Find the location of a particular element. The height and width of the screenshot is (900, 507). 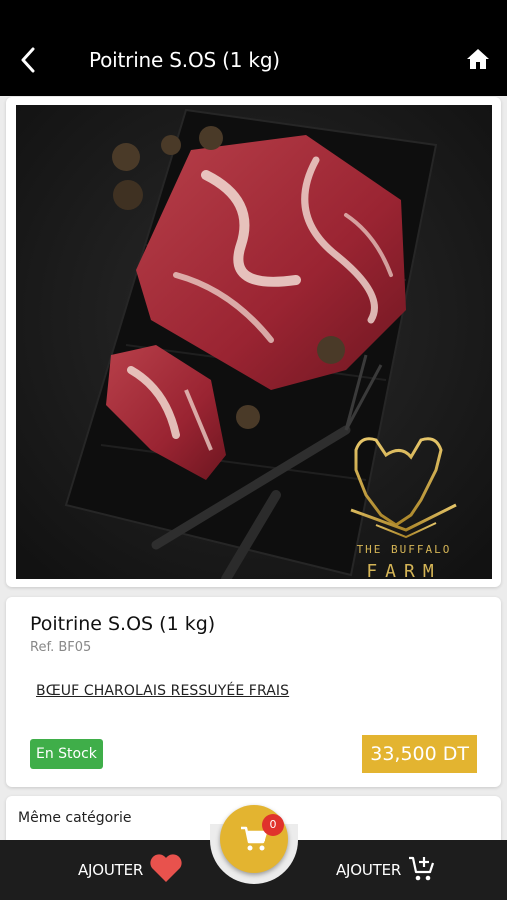

home-button is located at coordinates (478, 59).